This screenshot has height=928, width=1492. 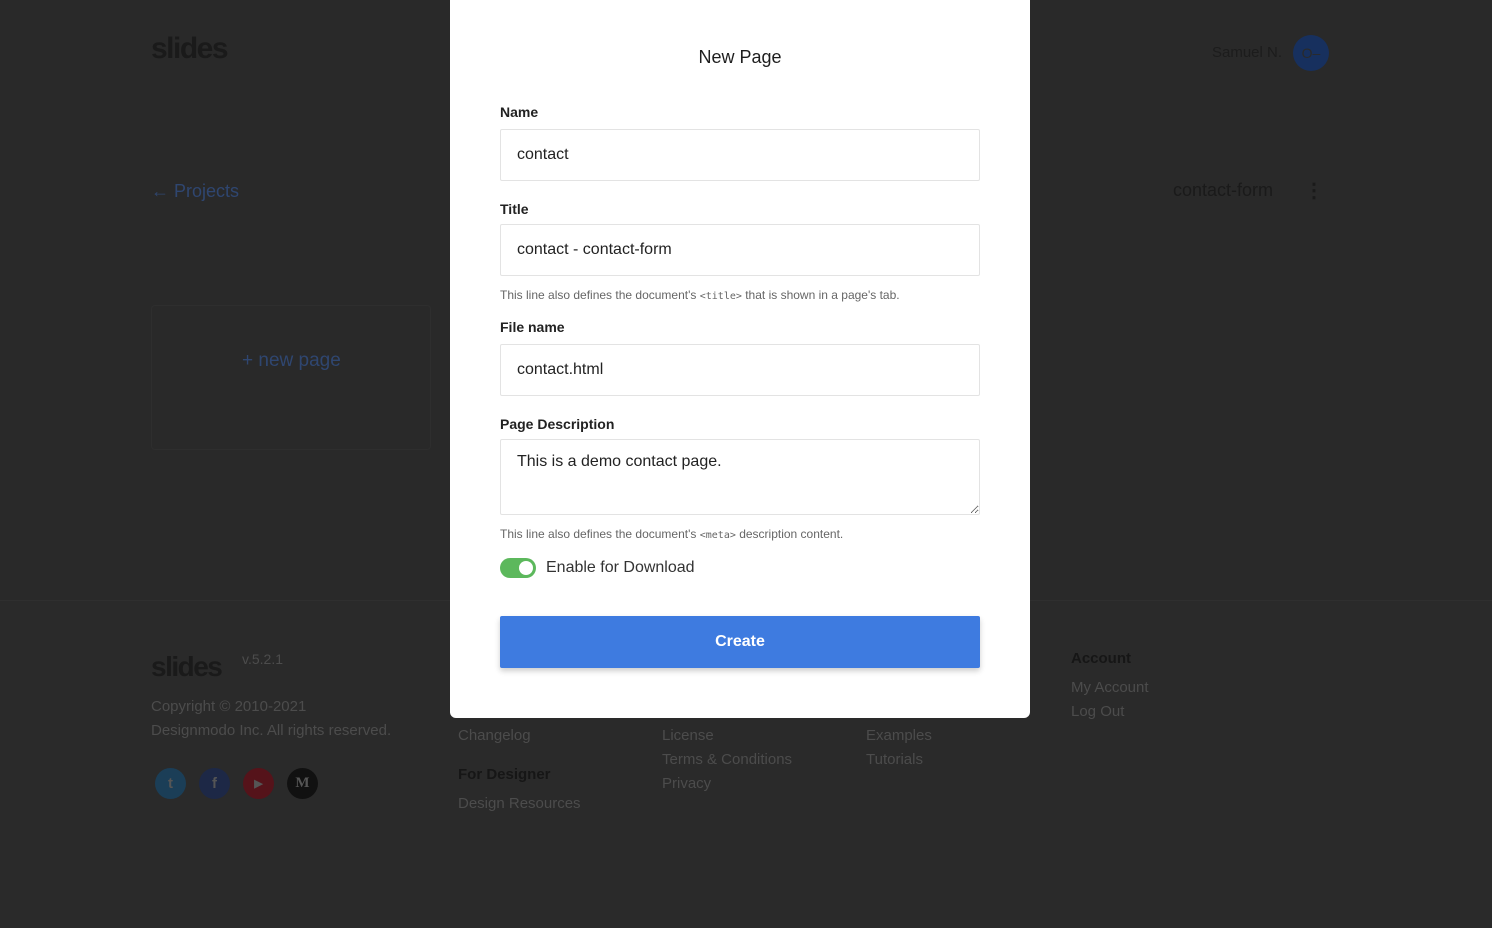 What do you see at coordinates (514, 209) in the screenshot?
I see `title-label: Title` at bounding box center [514, 209].